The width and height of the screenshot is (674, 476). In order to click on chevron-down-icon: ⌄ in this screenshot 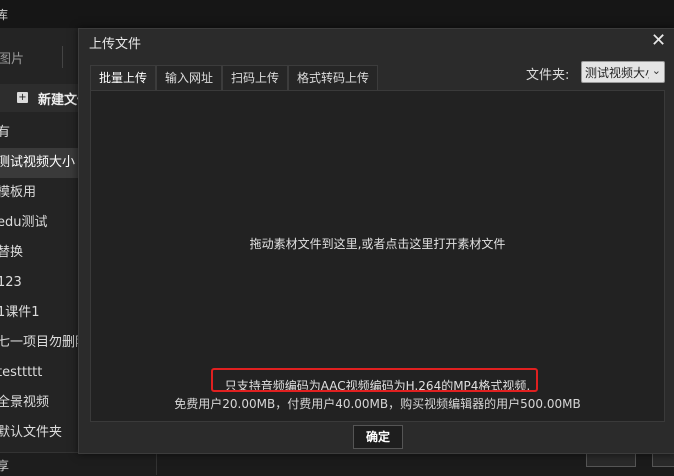, I will do `click(656, 70)`.